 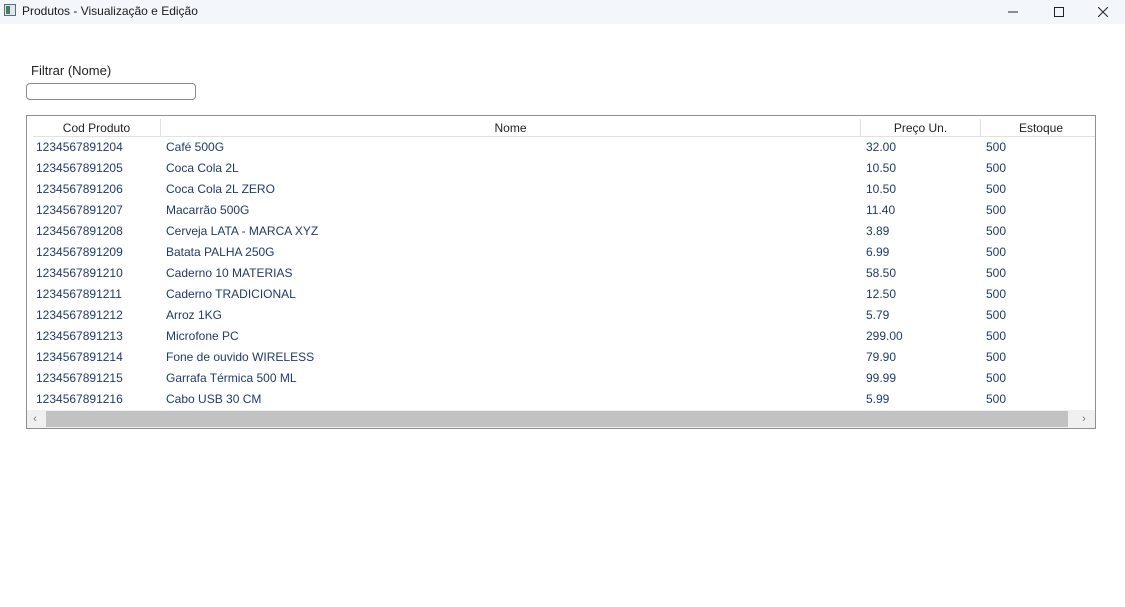 I want to click on table-row: 1234567891216 Cabo USB 30 CM 5.99 500, so click(x=561, y=399).